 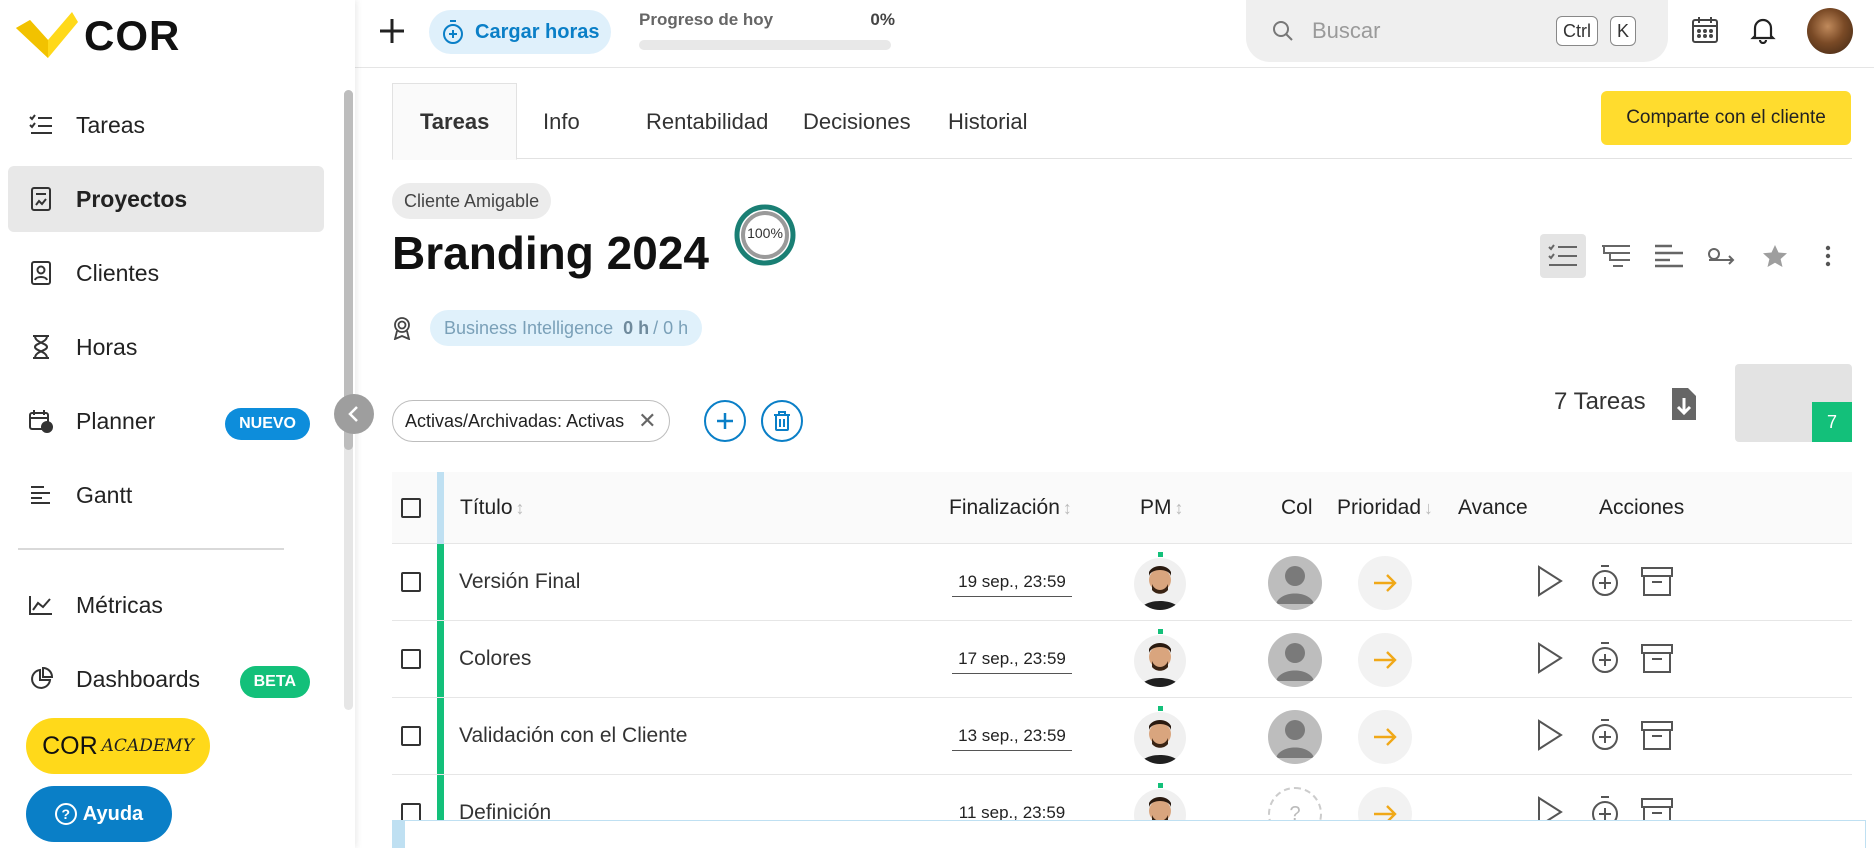 What do you see at coordinates (520, 32) in the screenshot?
I see `log-hours-button: Cargar horas` at bounding box center [520, 32].